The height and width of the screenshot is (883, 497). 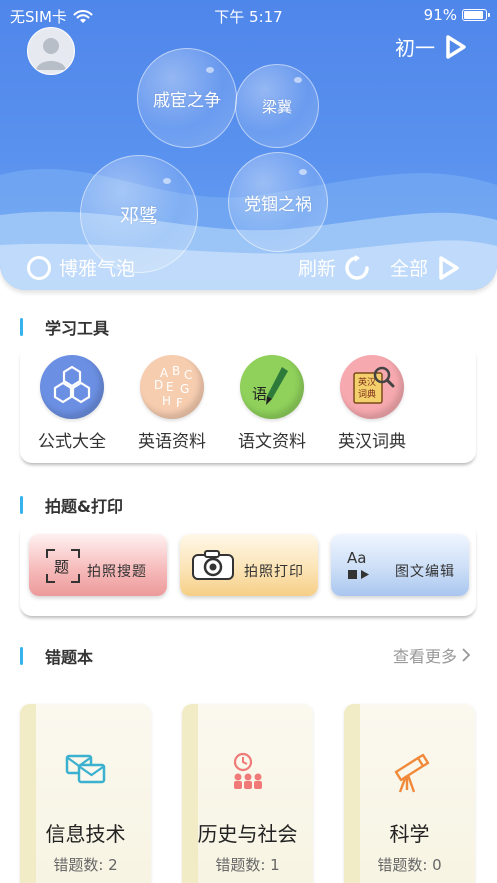 What do you see at coordinates (466, 655) in the screenshot?
I see `chevron-right-icon` at bounding box center [466, 655].